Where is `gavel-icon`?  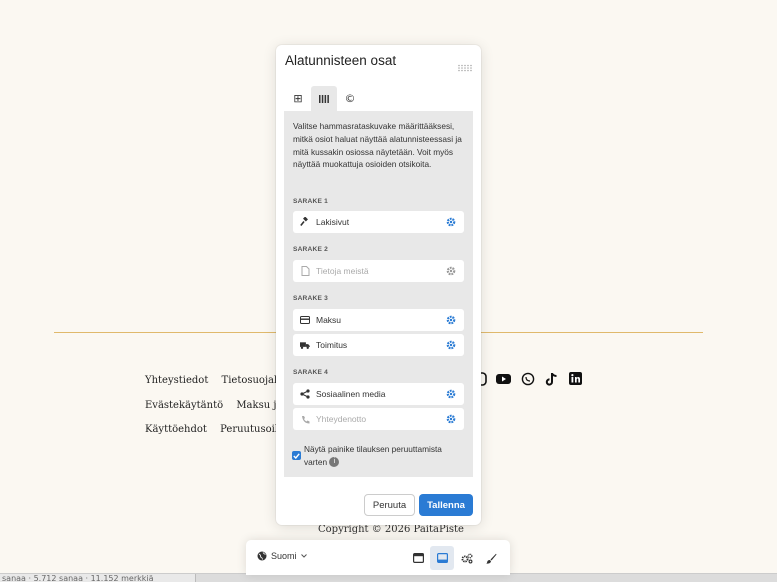
gavel-icon is located at coordinates (305, 222).